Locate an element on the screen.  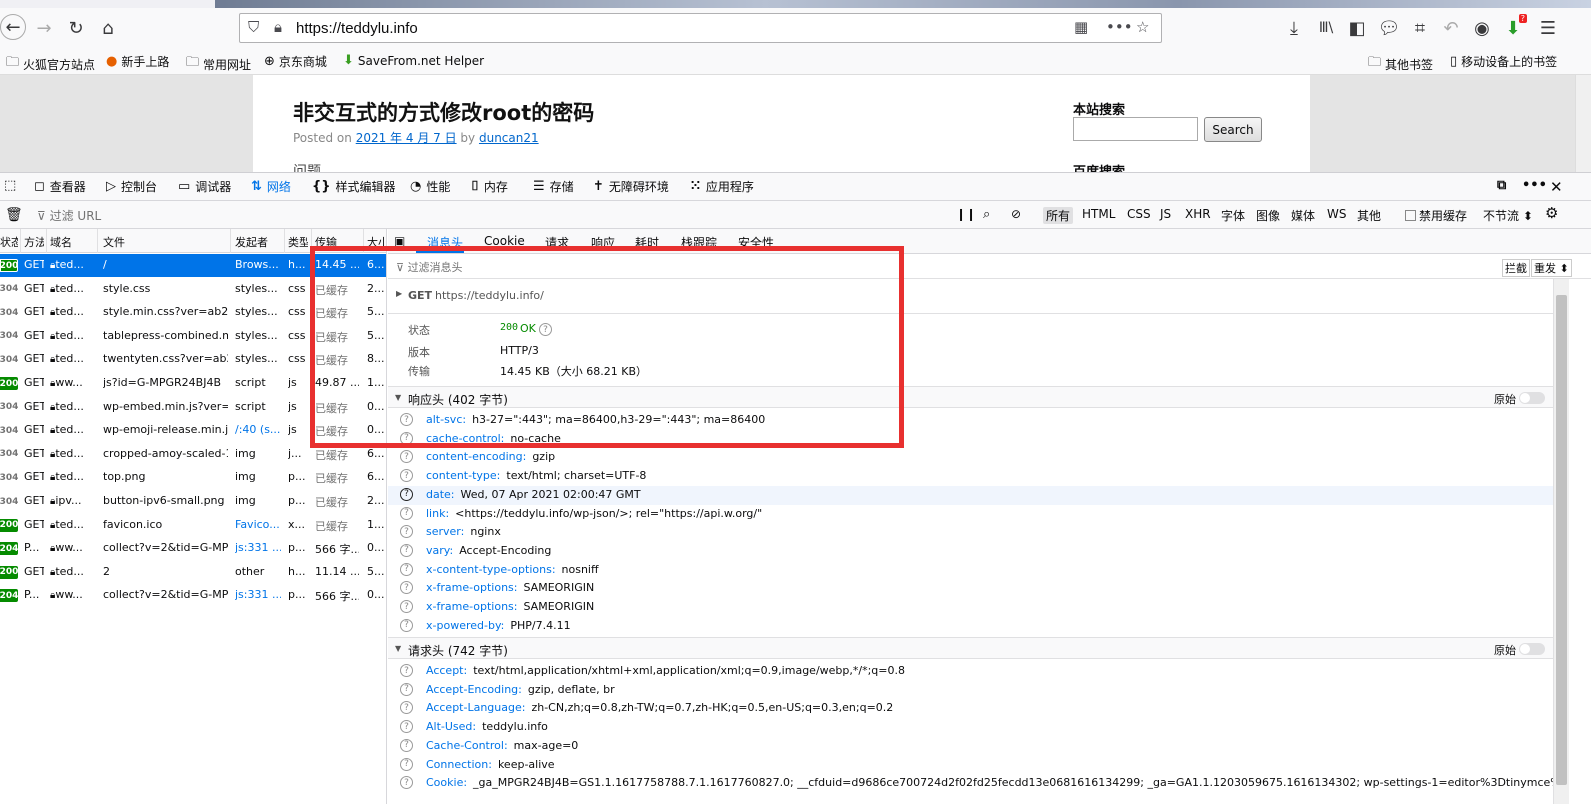
request-headers-section: ▼ 请求头 (742 字节) 原始 is located at coordinates (970, 648).